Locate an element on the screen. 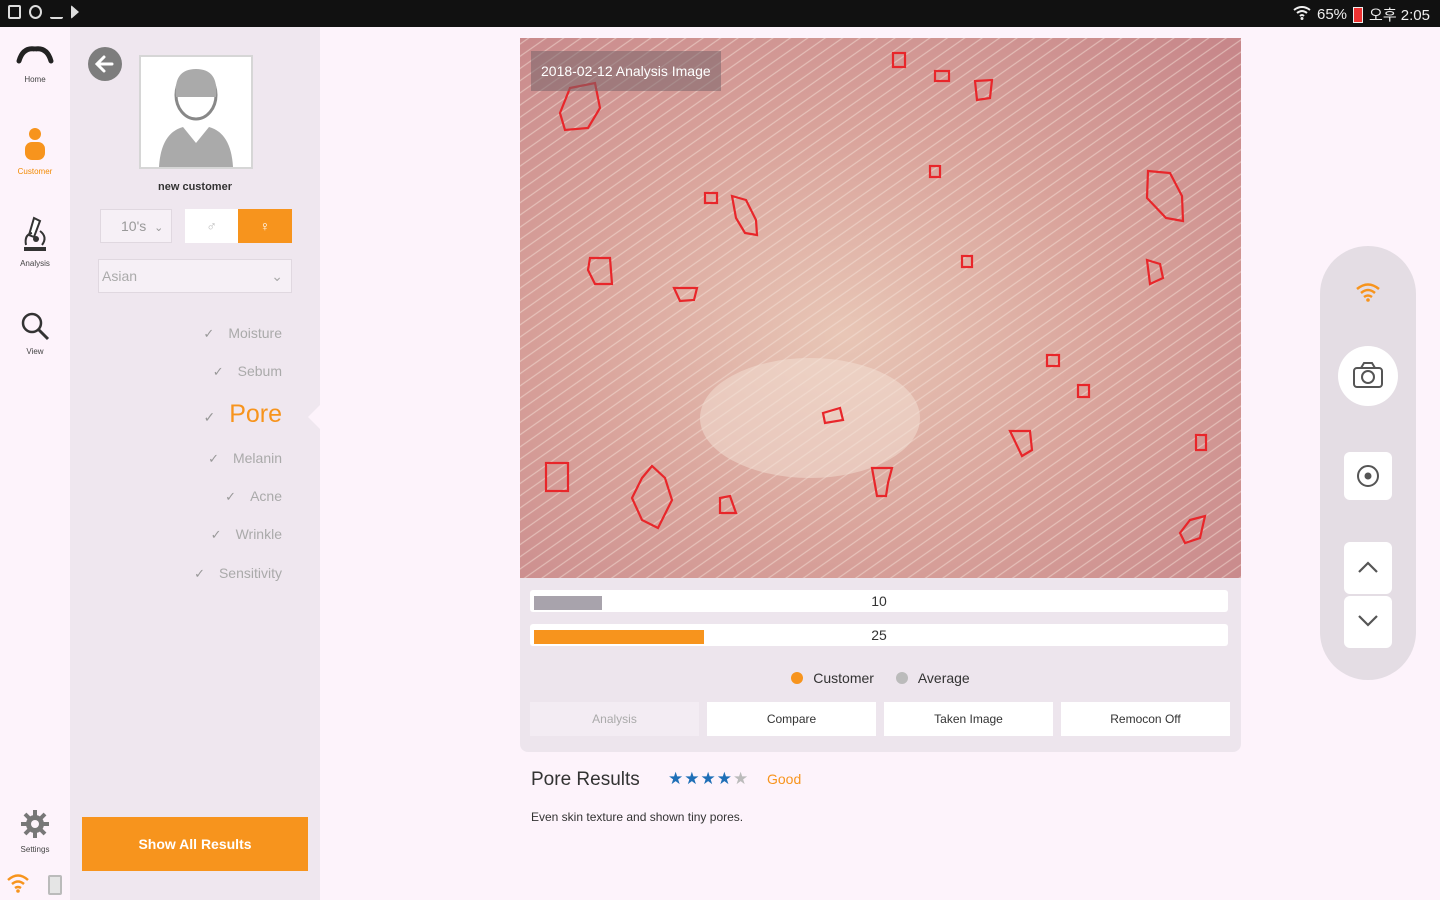 This screenshot has height=900, width=1440. record-button is located at coordinates (1368, 476).